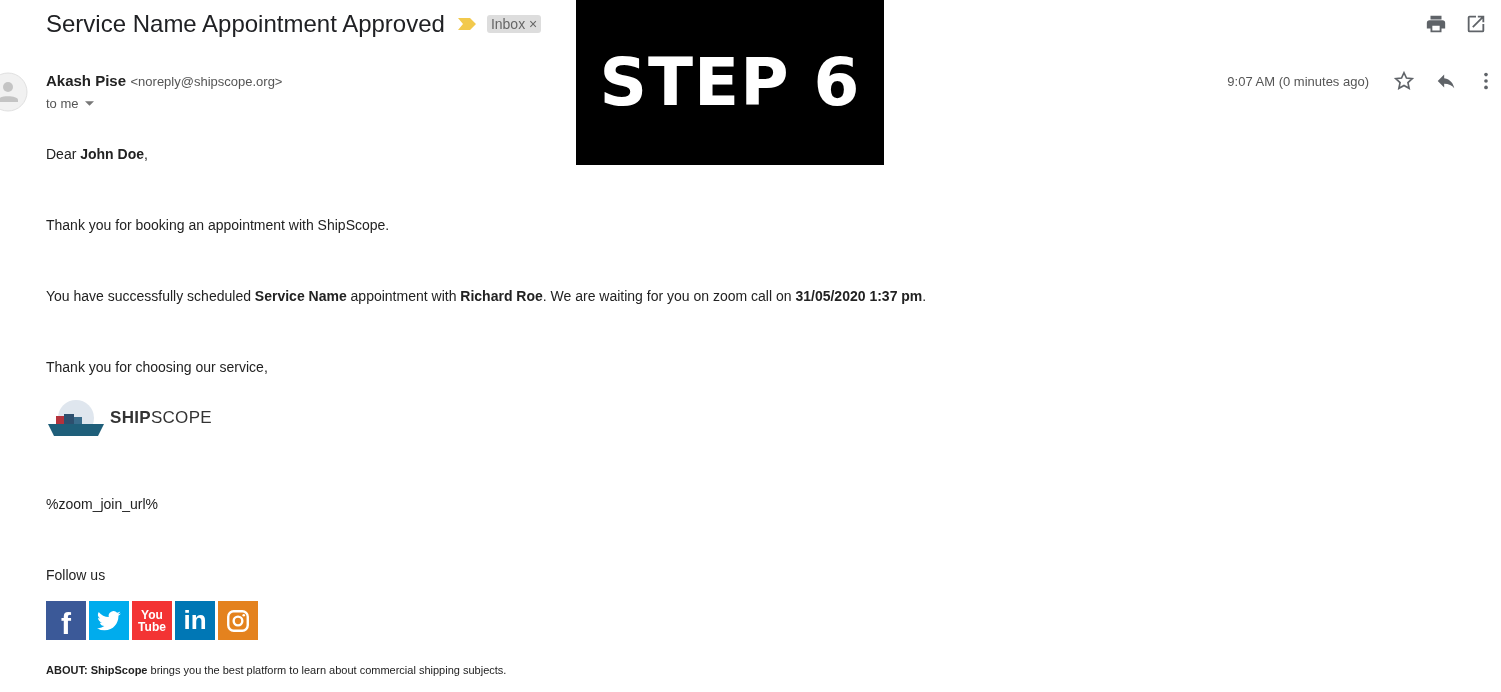 The width and height of the screenshot is (1501, 692). What do you see at coordinates (466, 24) in the screenshot?
I see `importance-marker-icon` at bounding box center [466, 24].